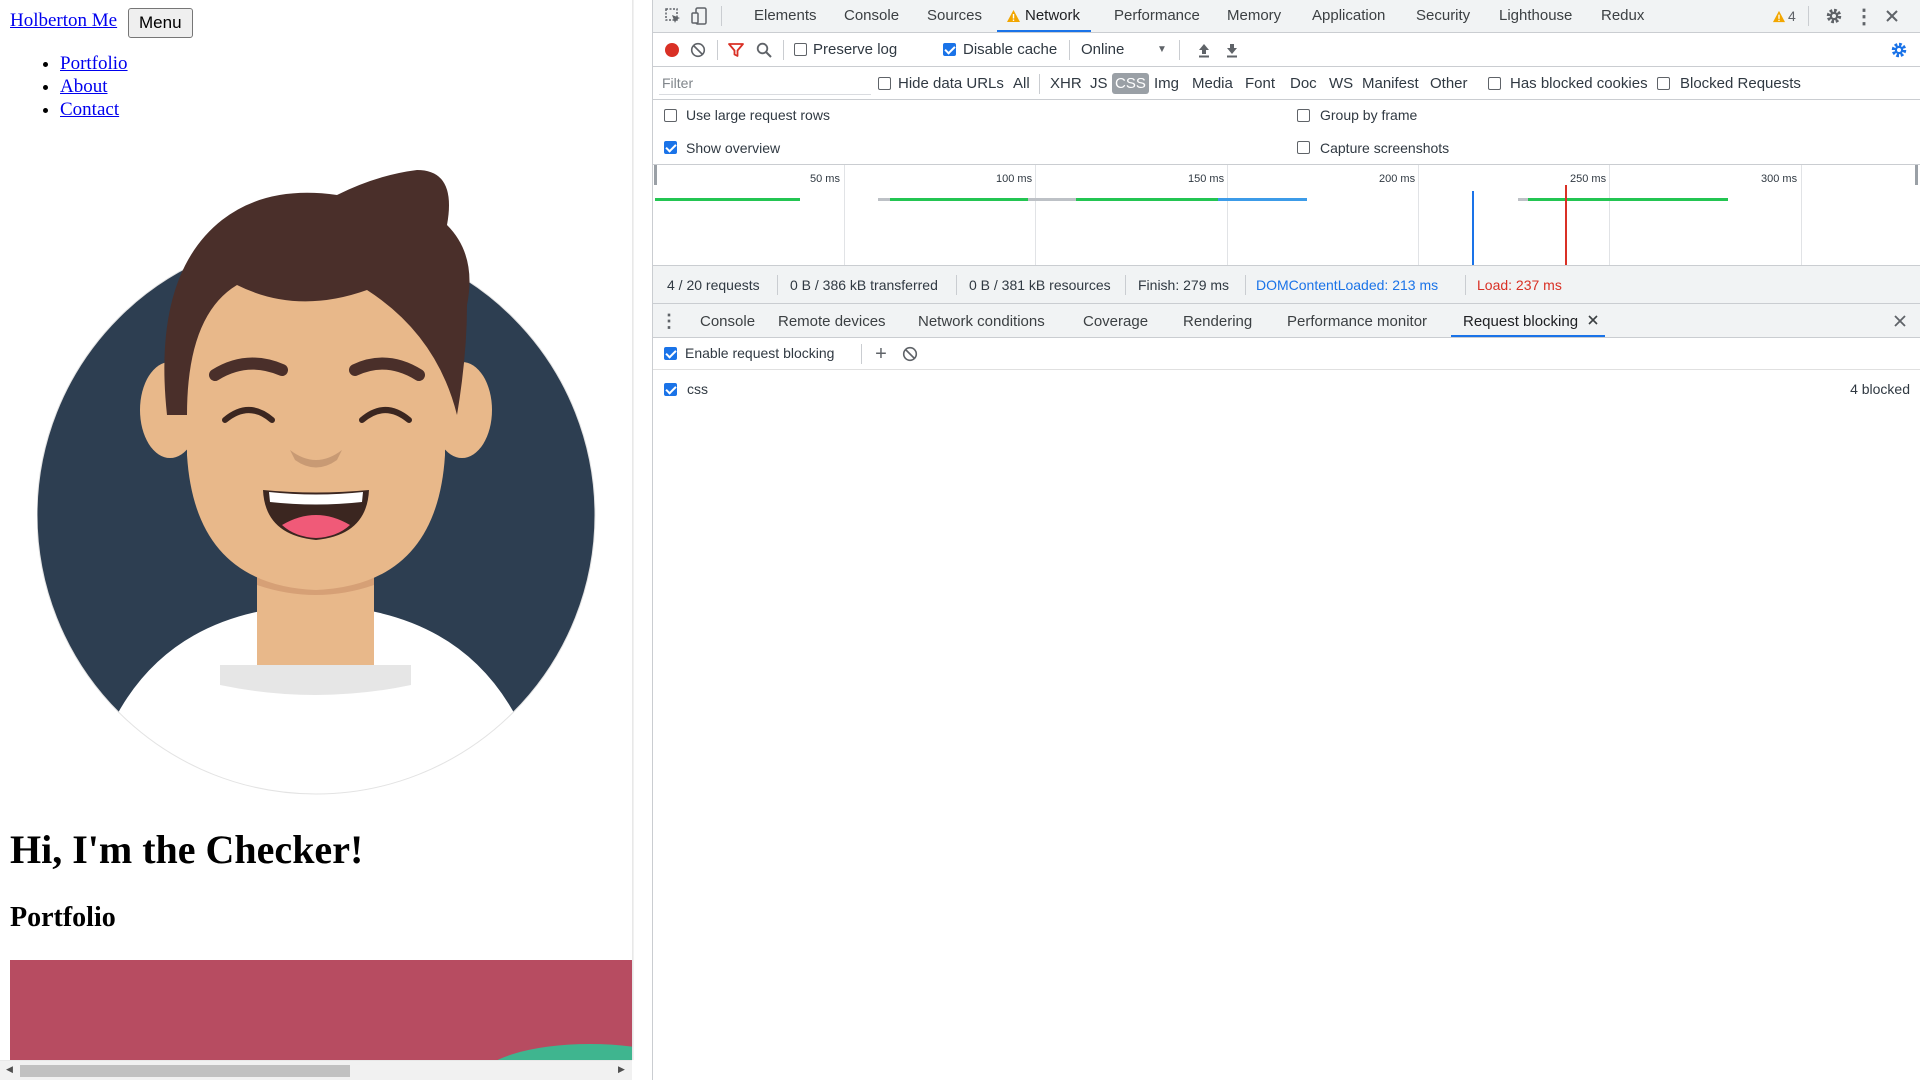 This screenshot has width=1920, height=1080. Describe the element at coordinates (1303, 115) in the screenshot. I see `group-by-frame-checkbox` at that location.